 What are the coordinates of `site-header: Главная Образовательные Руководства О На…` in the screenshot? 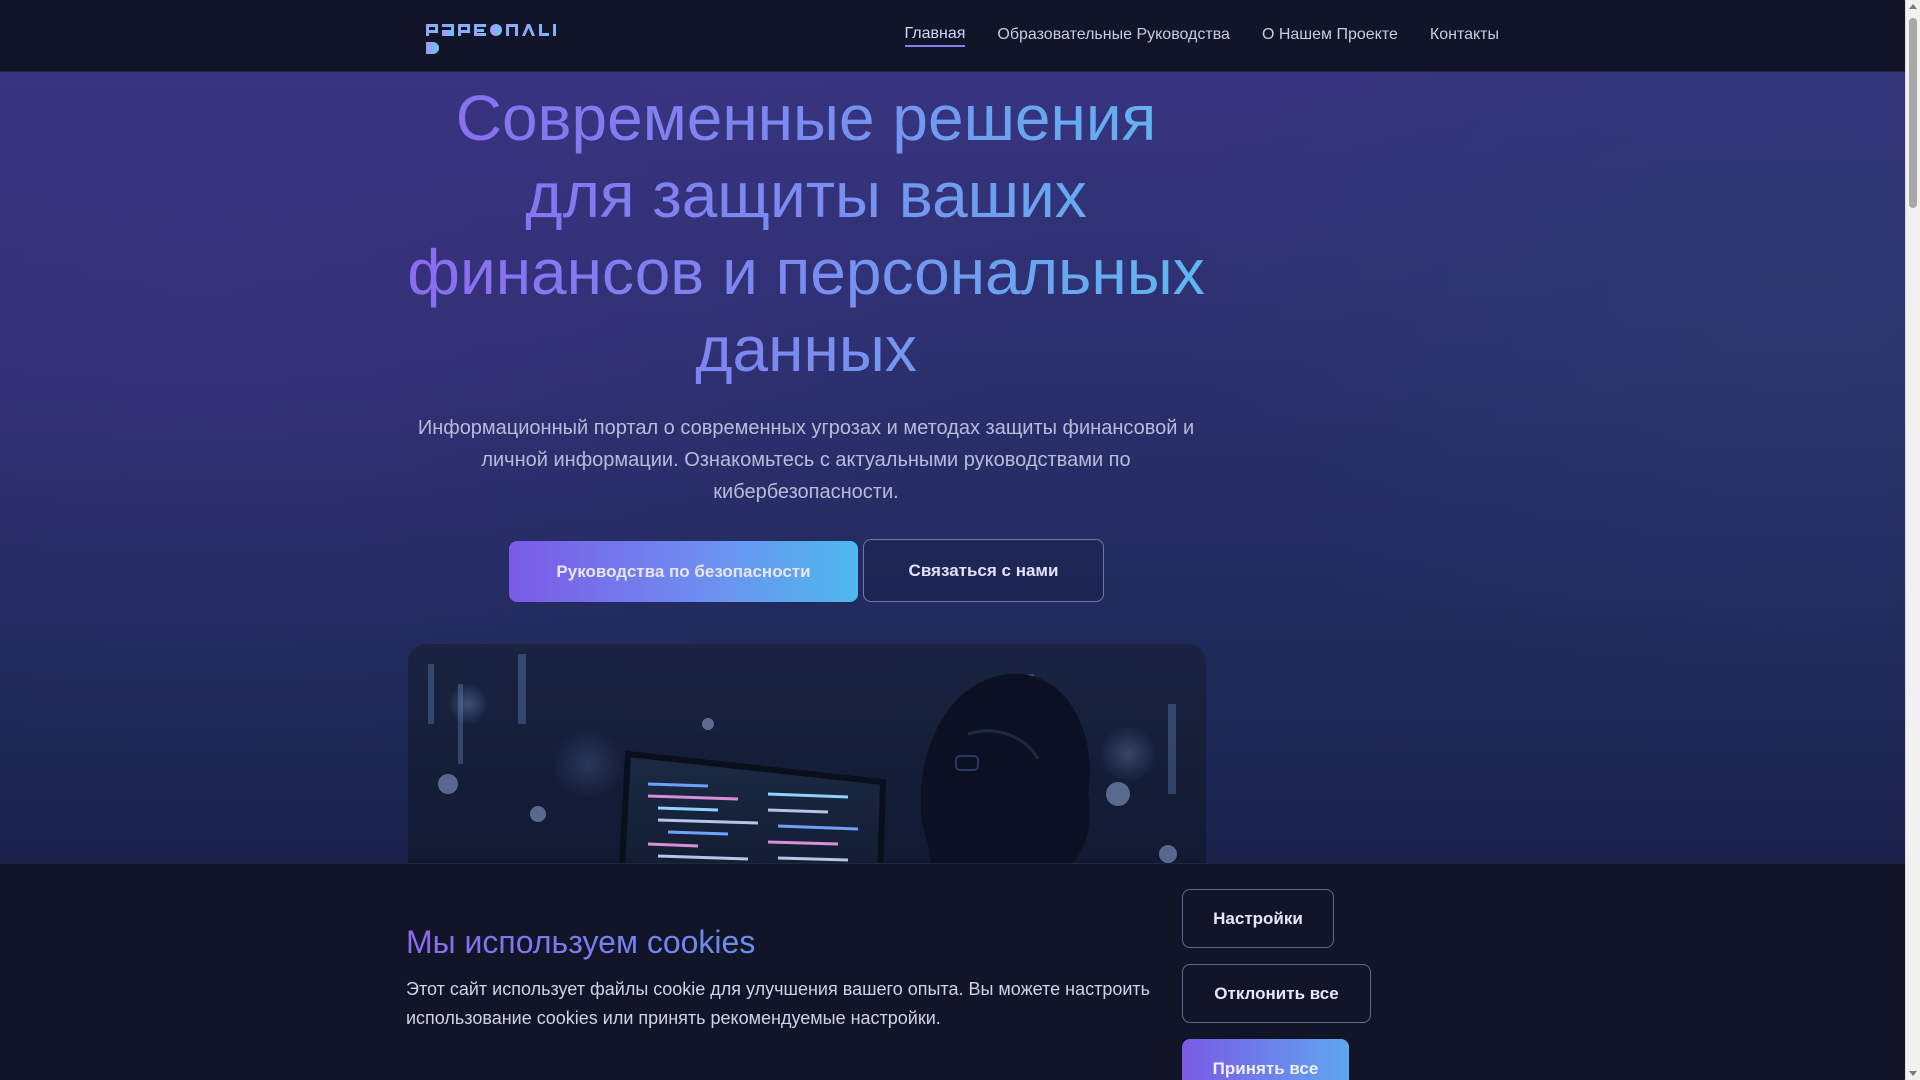 It's located at (952, 36).